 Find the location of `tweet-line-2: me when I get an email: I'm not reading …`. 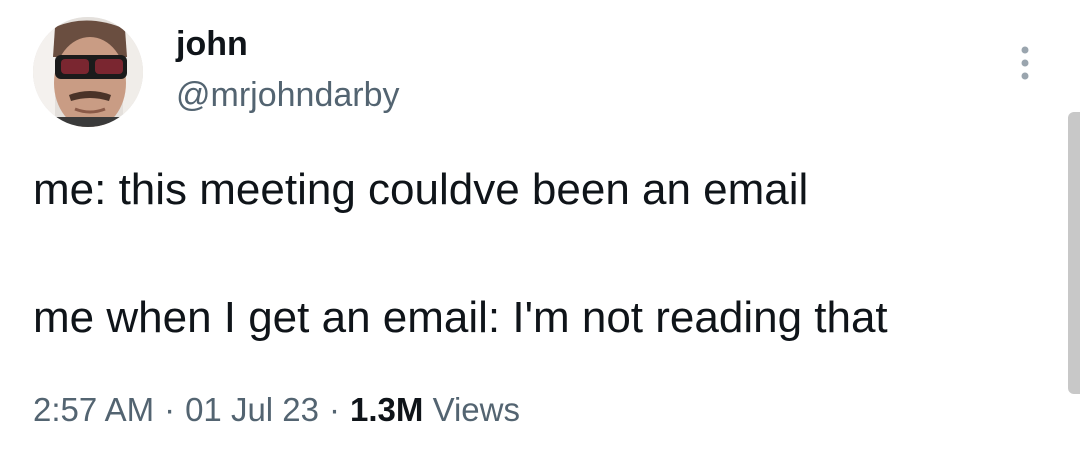

tweet-line-2: me when I get an email: I'm not reading … is located at coordinates (460, 317).